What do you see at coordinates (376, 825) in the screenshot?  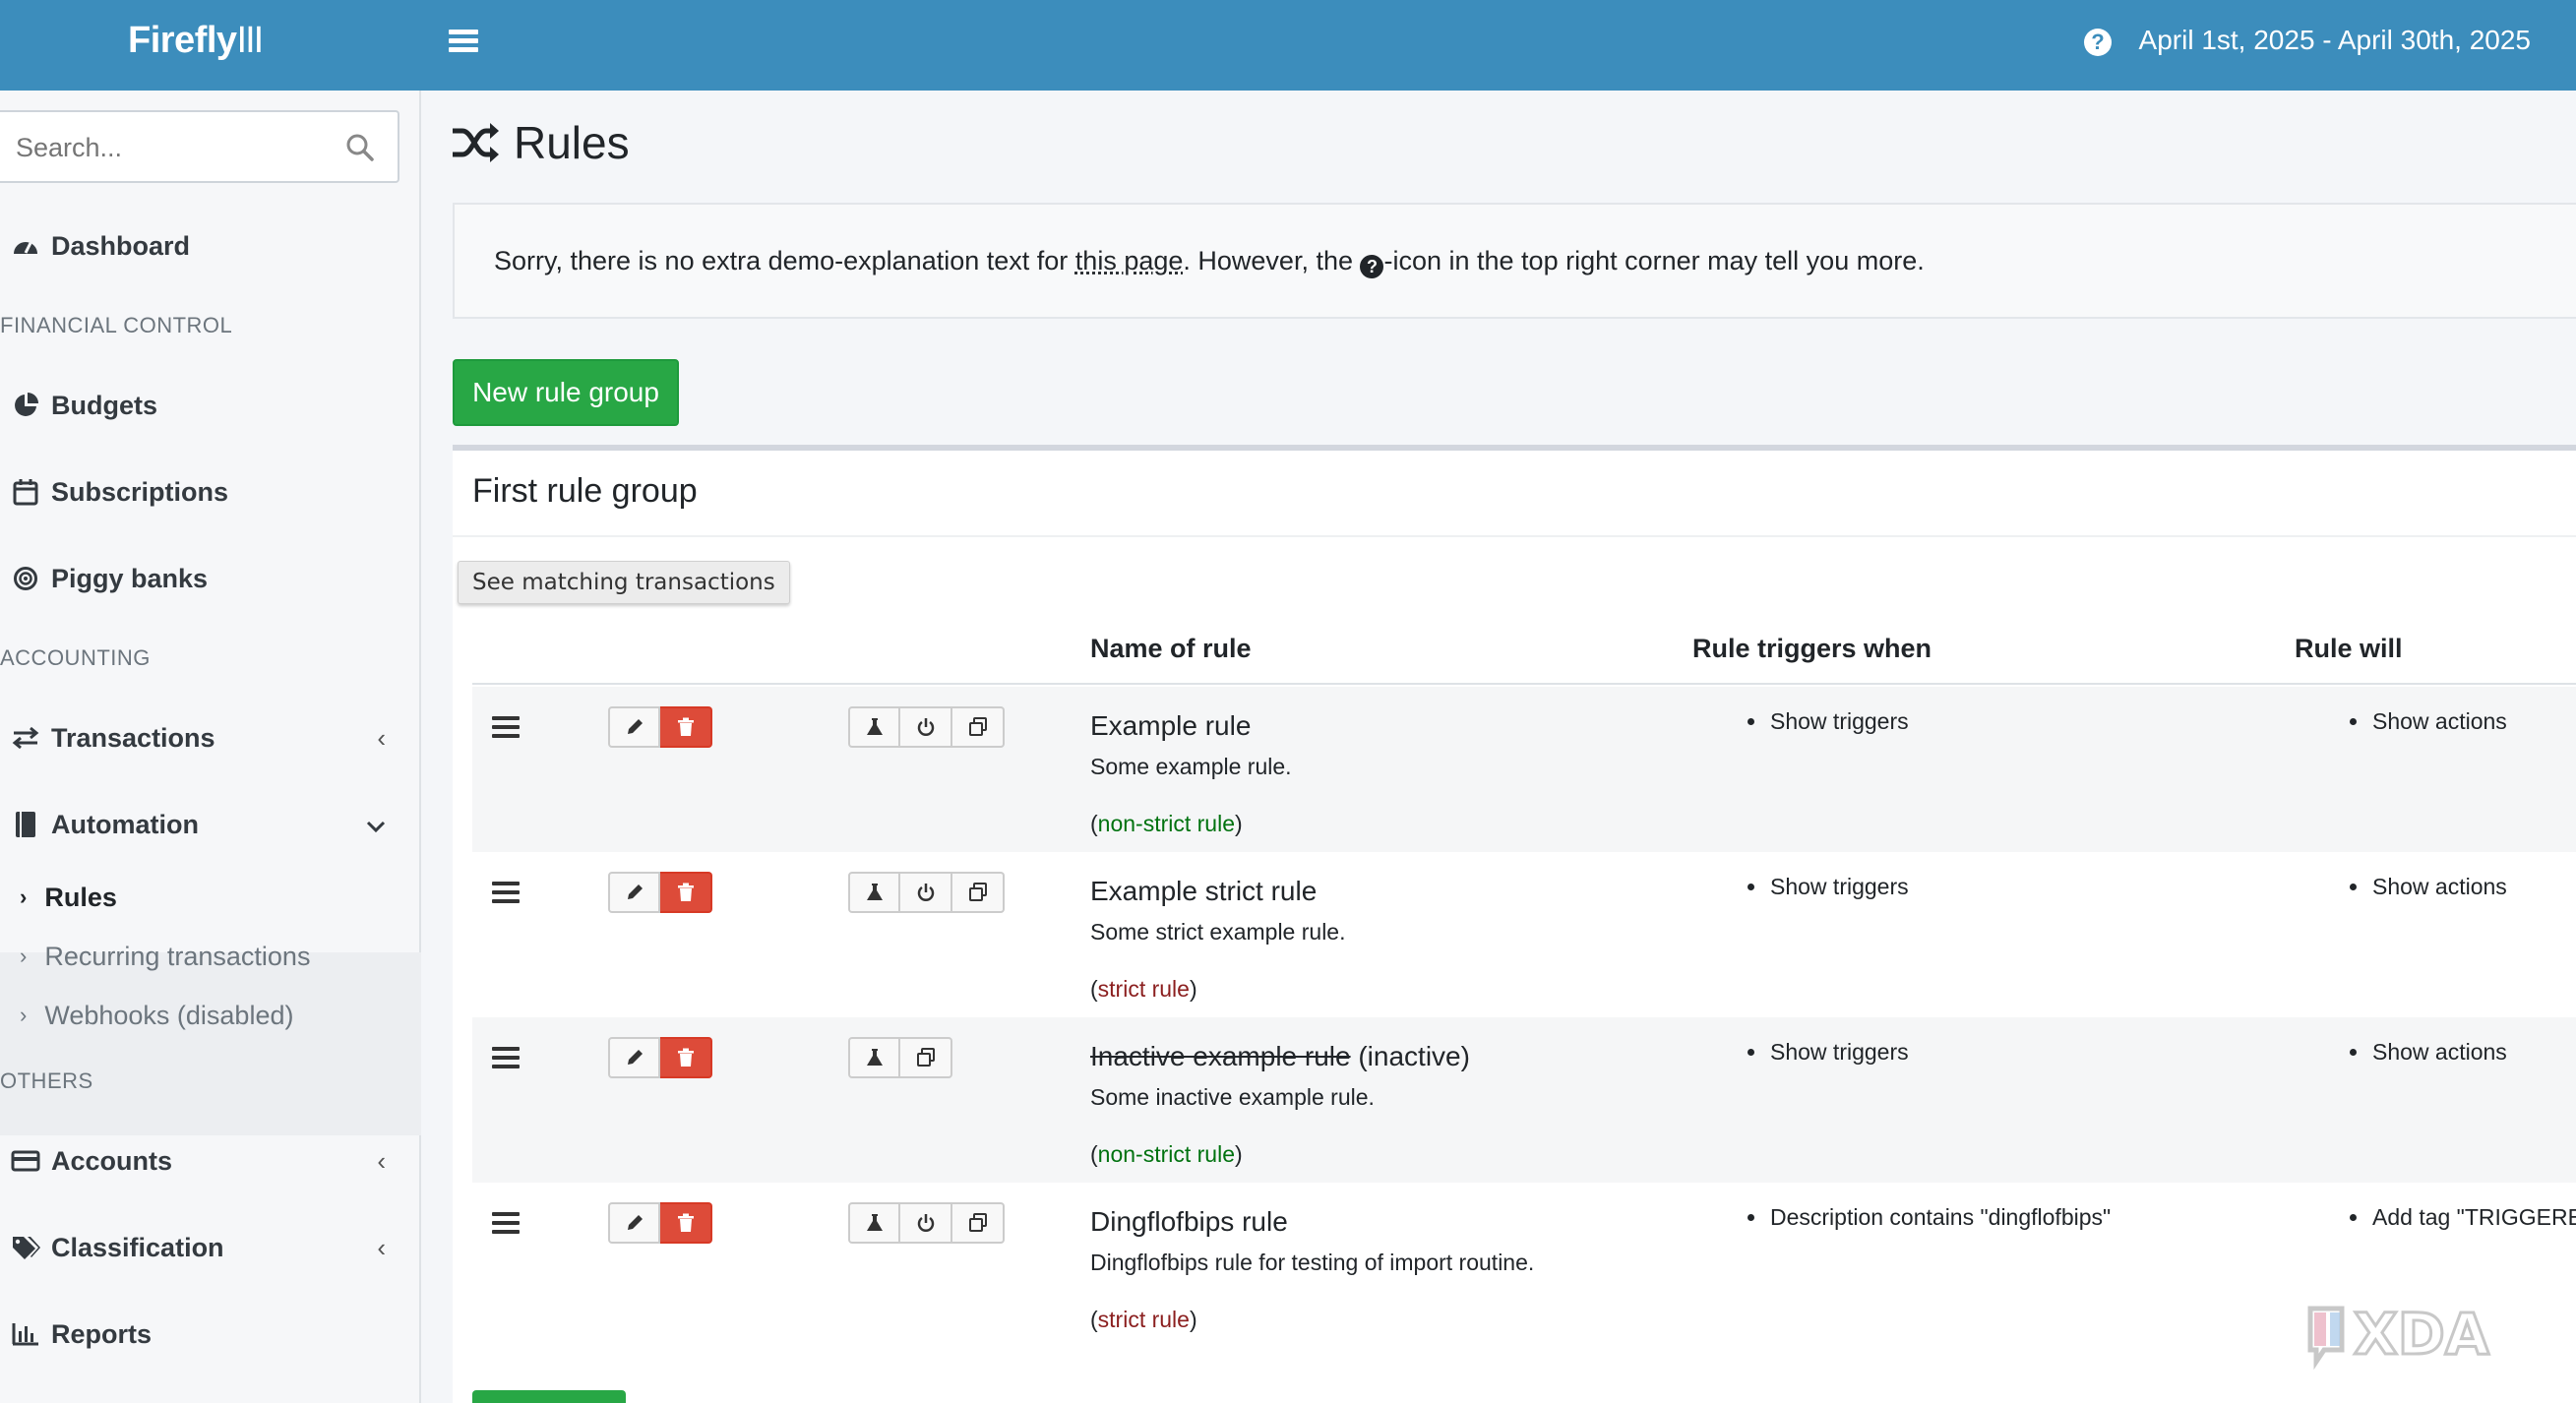 I see `chevron-down-icon` at bounding box center [376, 825].